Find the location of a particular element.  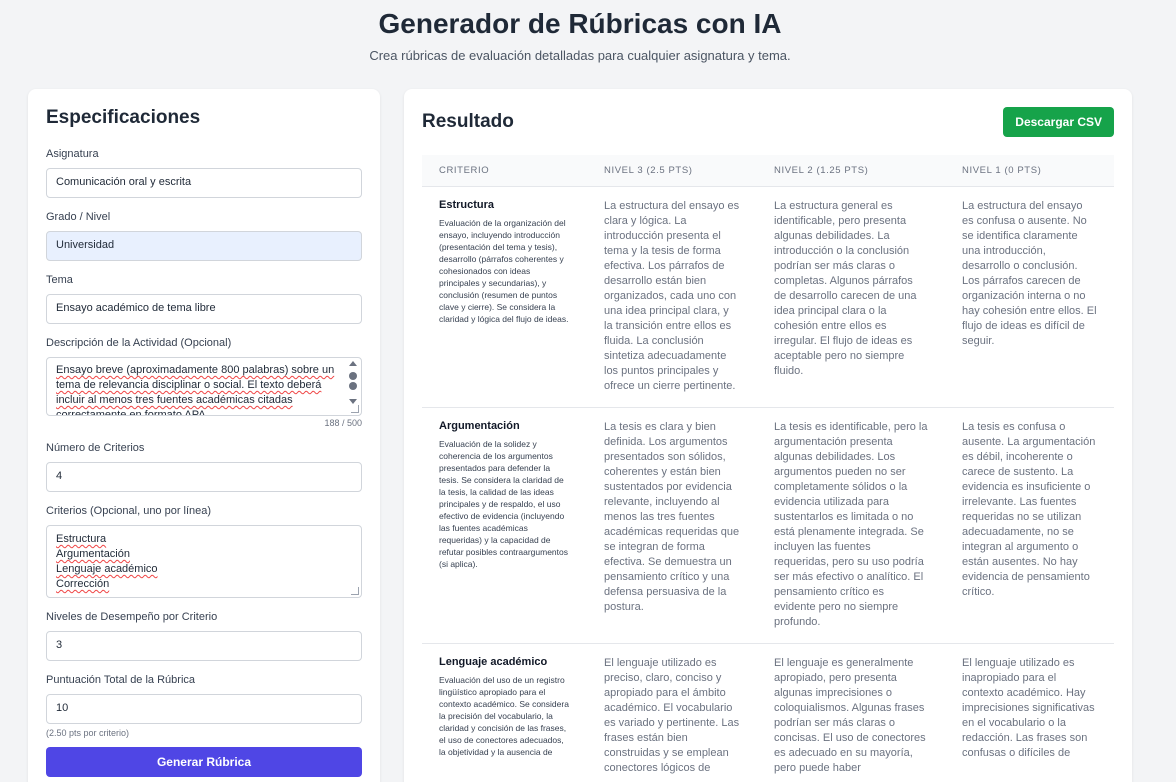

criterion-name: Argumentación is located at coordinates (479, 425).